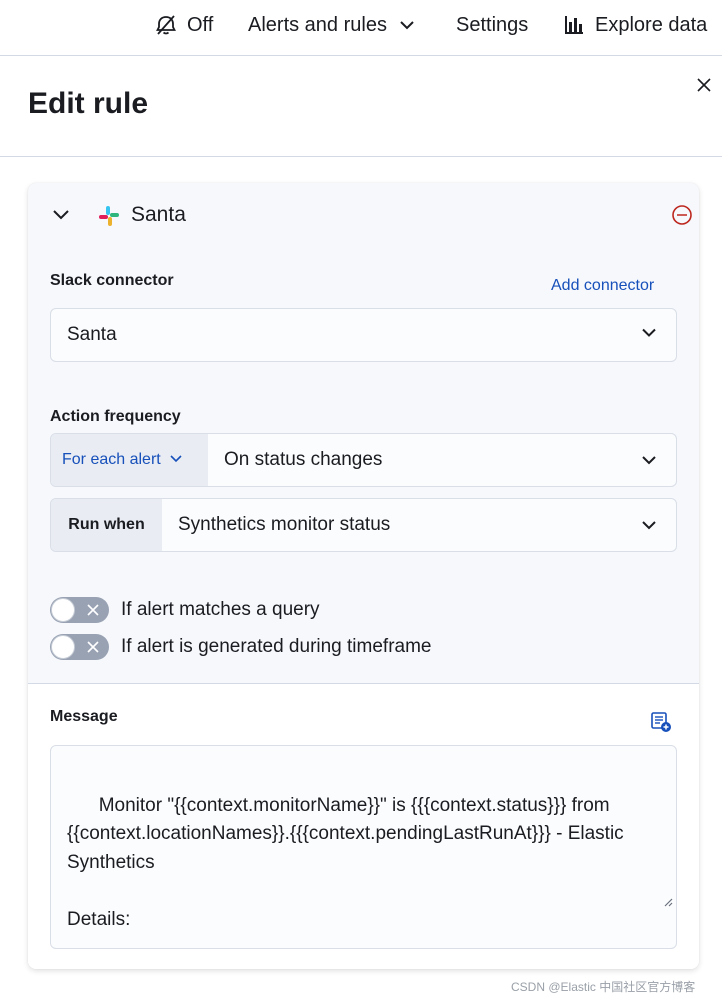  What do you see at coordinates (303, 459) in the screenshot?
I see `frequency-value: On status changes` at bounding box center [303, 459].